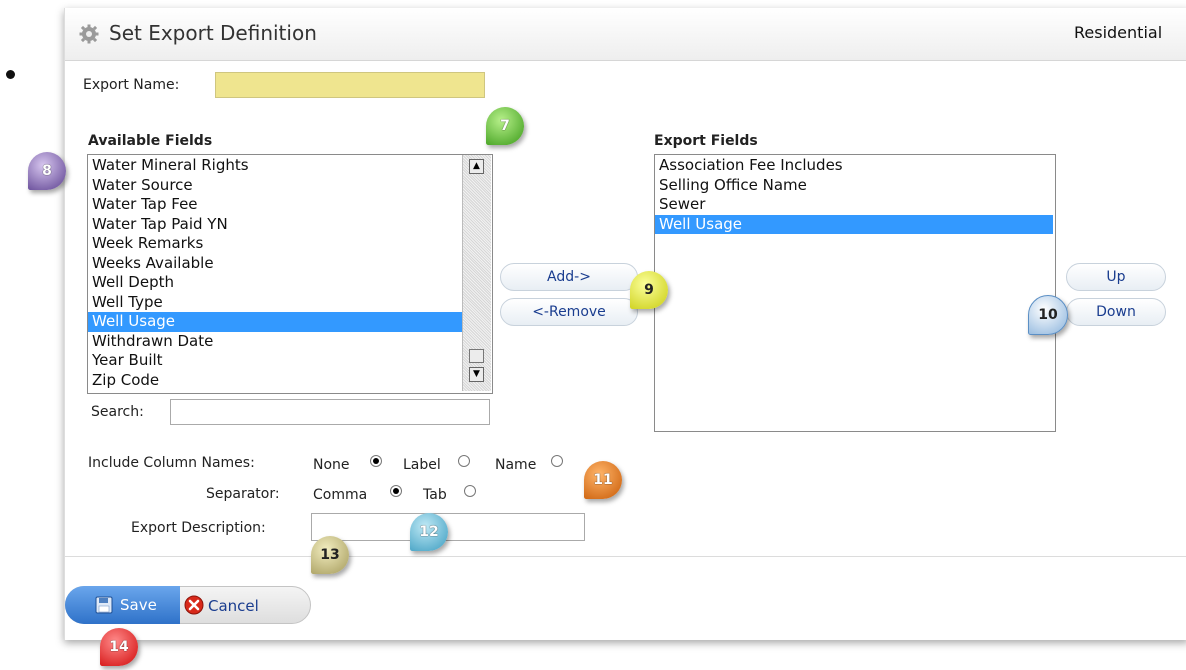 This screenshot has height=670, width=1186. I want to click on property-type-label: Residential, so click(1118, 32).